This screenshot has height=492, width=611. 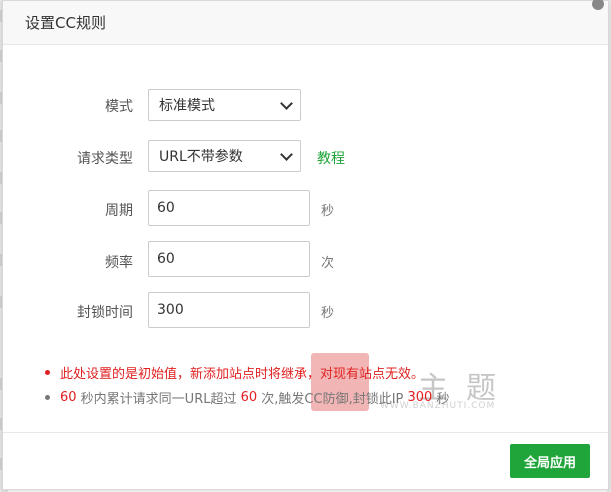 What do you see at coordinates (550, 461) in the screenshot?
I see `global-apply-button: 全局应用` at bounding box center [550, 461].